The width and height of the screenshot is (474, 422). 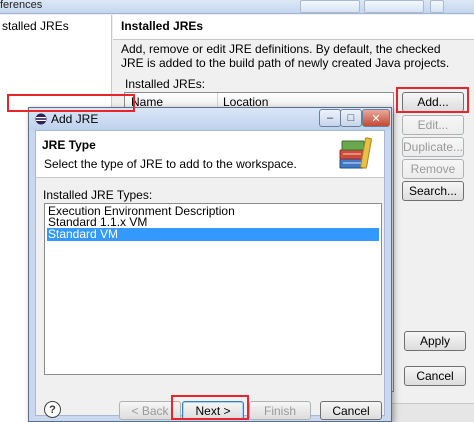 What do you see at coordinates (435, 376) in the screenshot?
I see `preferences-cancel-button: Cancel` at bounding box center [435, 376].